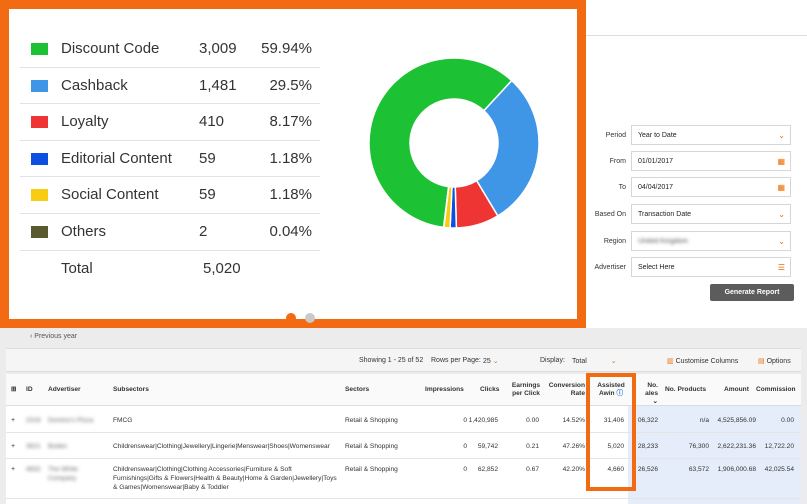 The width and height of the screenshot is (807, 504). What do you see at coordinates (357, 390) in the screenshot?
I see `col-sectors: Sectors` at bounding box center [357, 390].